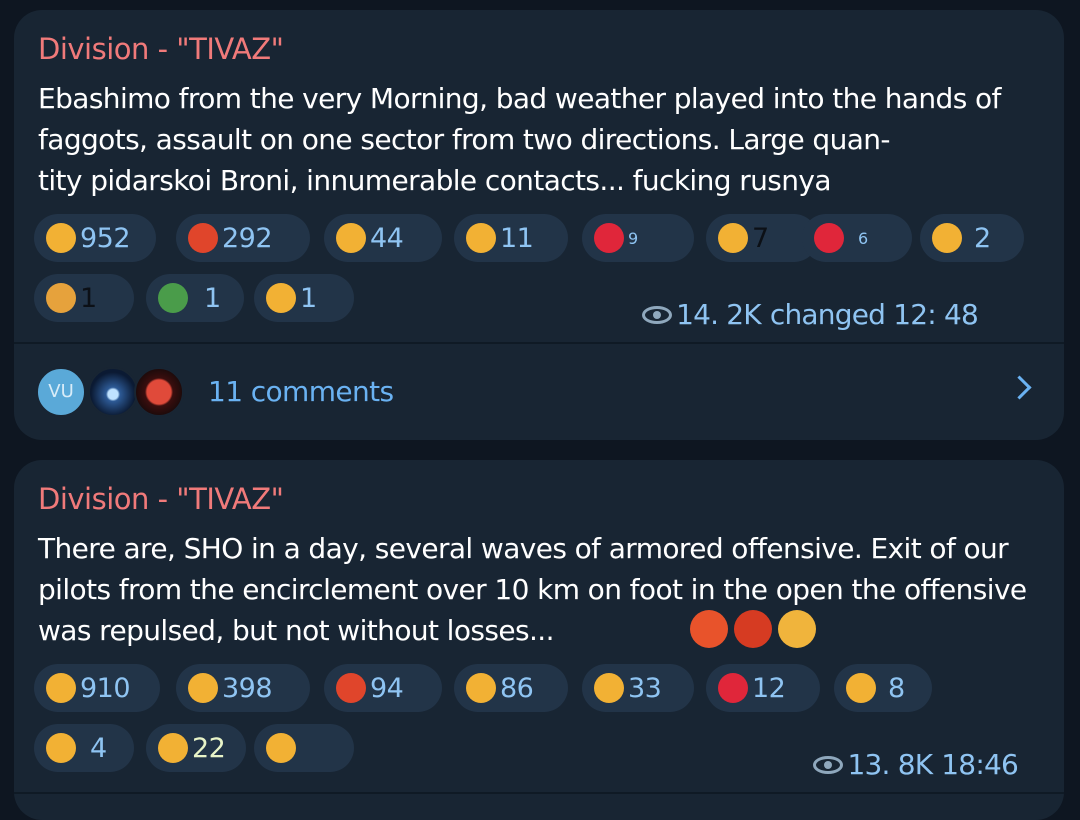 The width and height of the screenshot is (1080, 820). What do you see at coordinates (638, 688) in the screenshot?
I see `reaction-sad: 33` at bounding box center [638, 688].